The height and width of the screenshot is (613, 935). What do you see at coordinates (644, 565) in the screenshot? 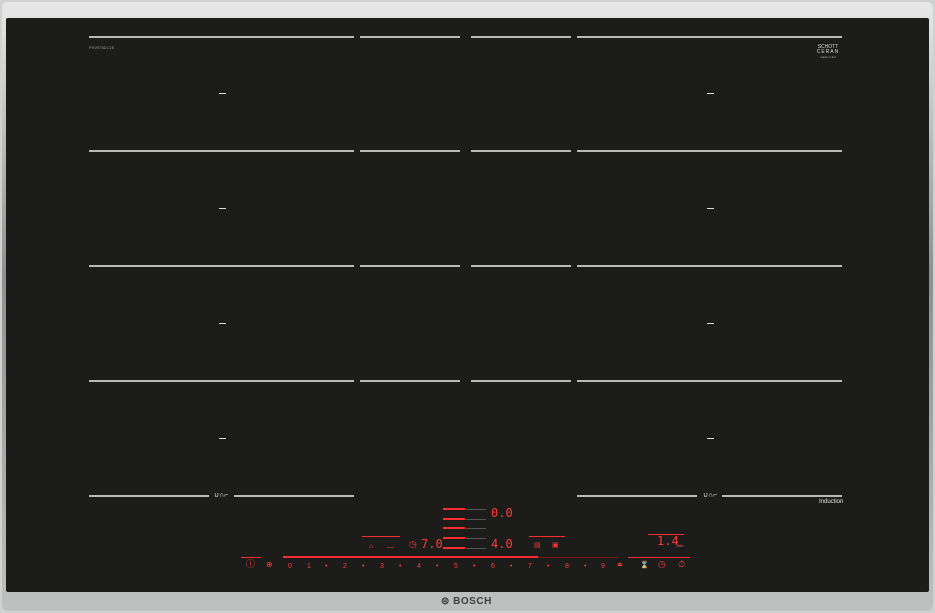
I see `timer-icon: ⌛` at bounding box center [644, 565].